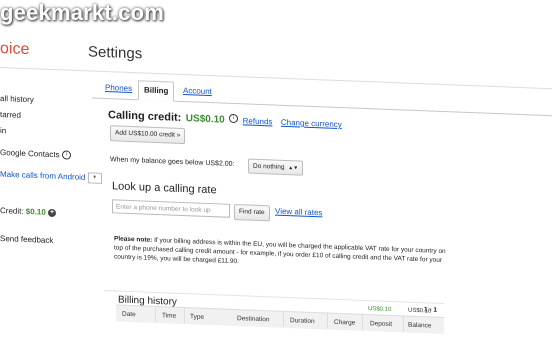 The image size is (552, 358). What do you see at coordinates (118, 88) in the screenshot?
I see `tab-phones: Phones` at bounding box center [118, 88].